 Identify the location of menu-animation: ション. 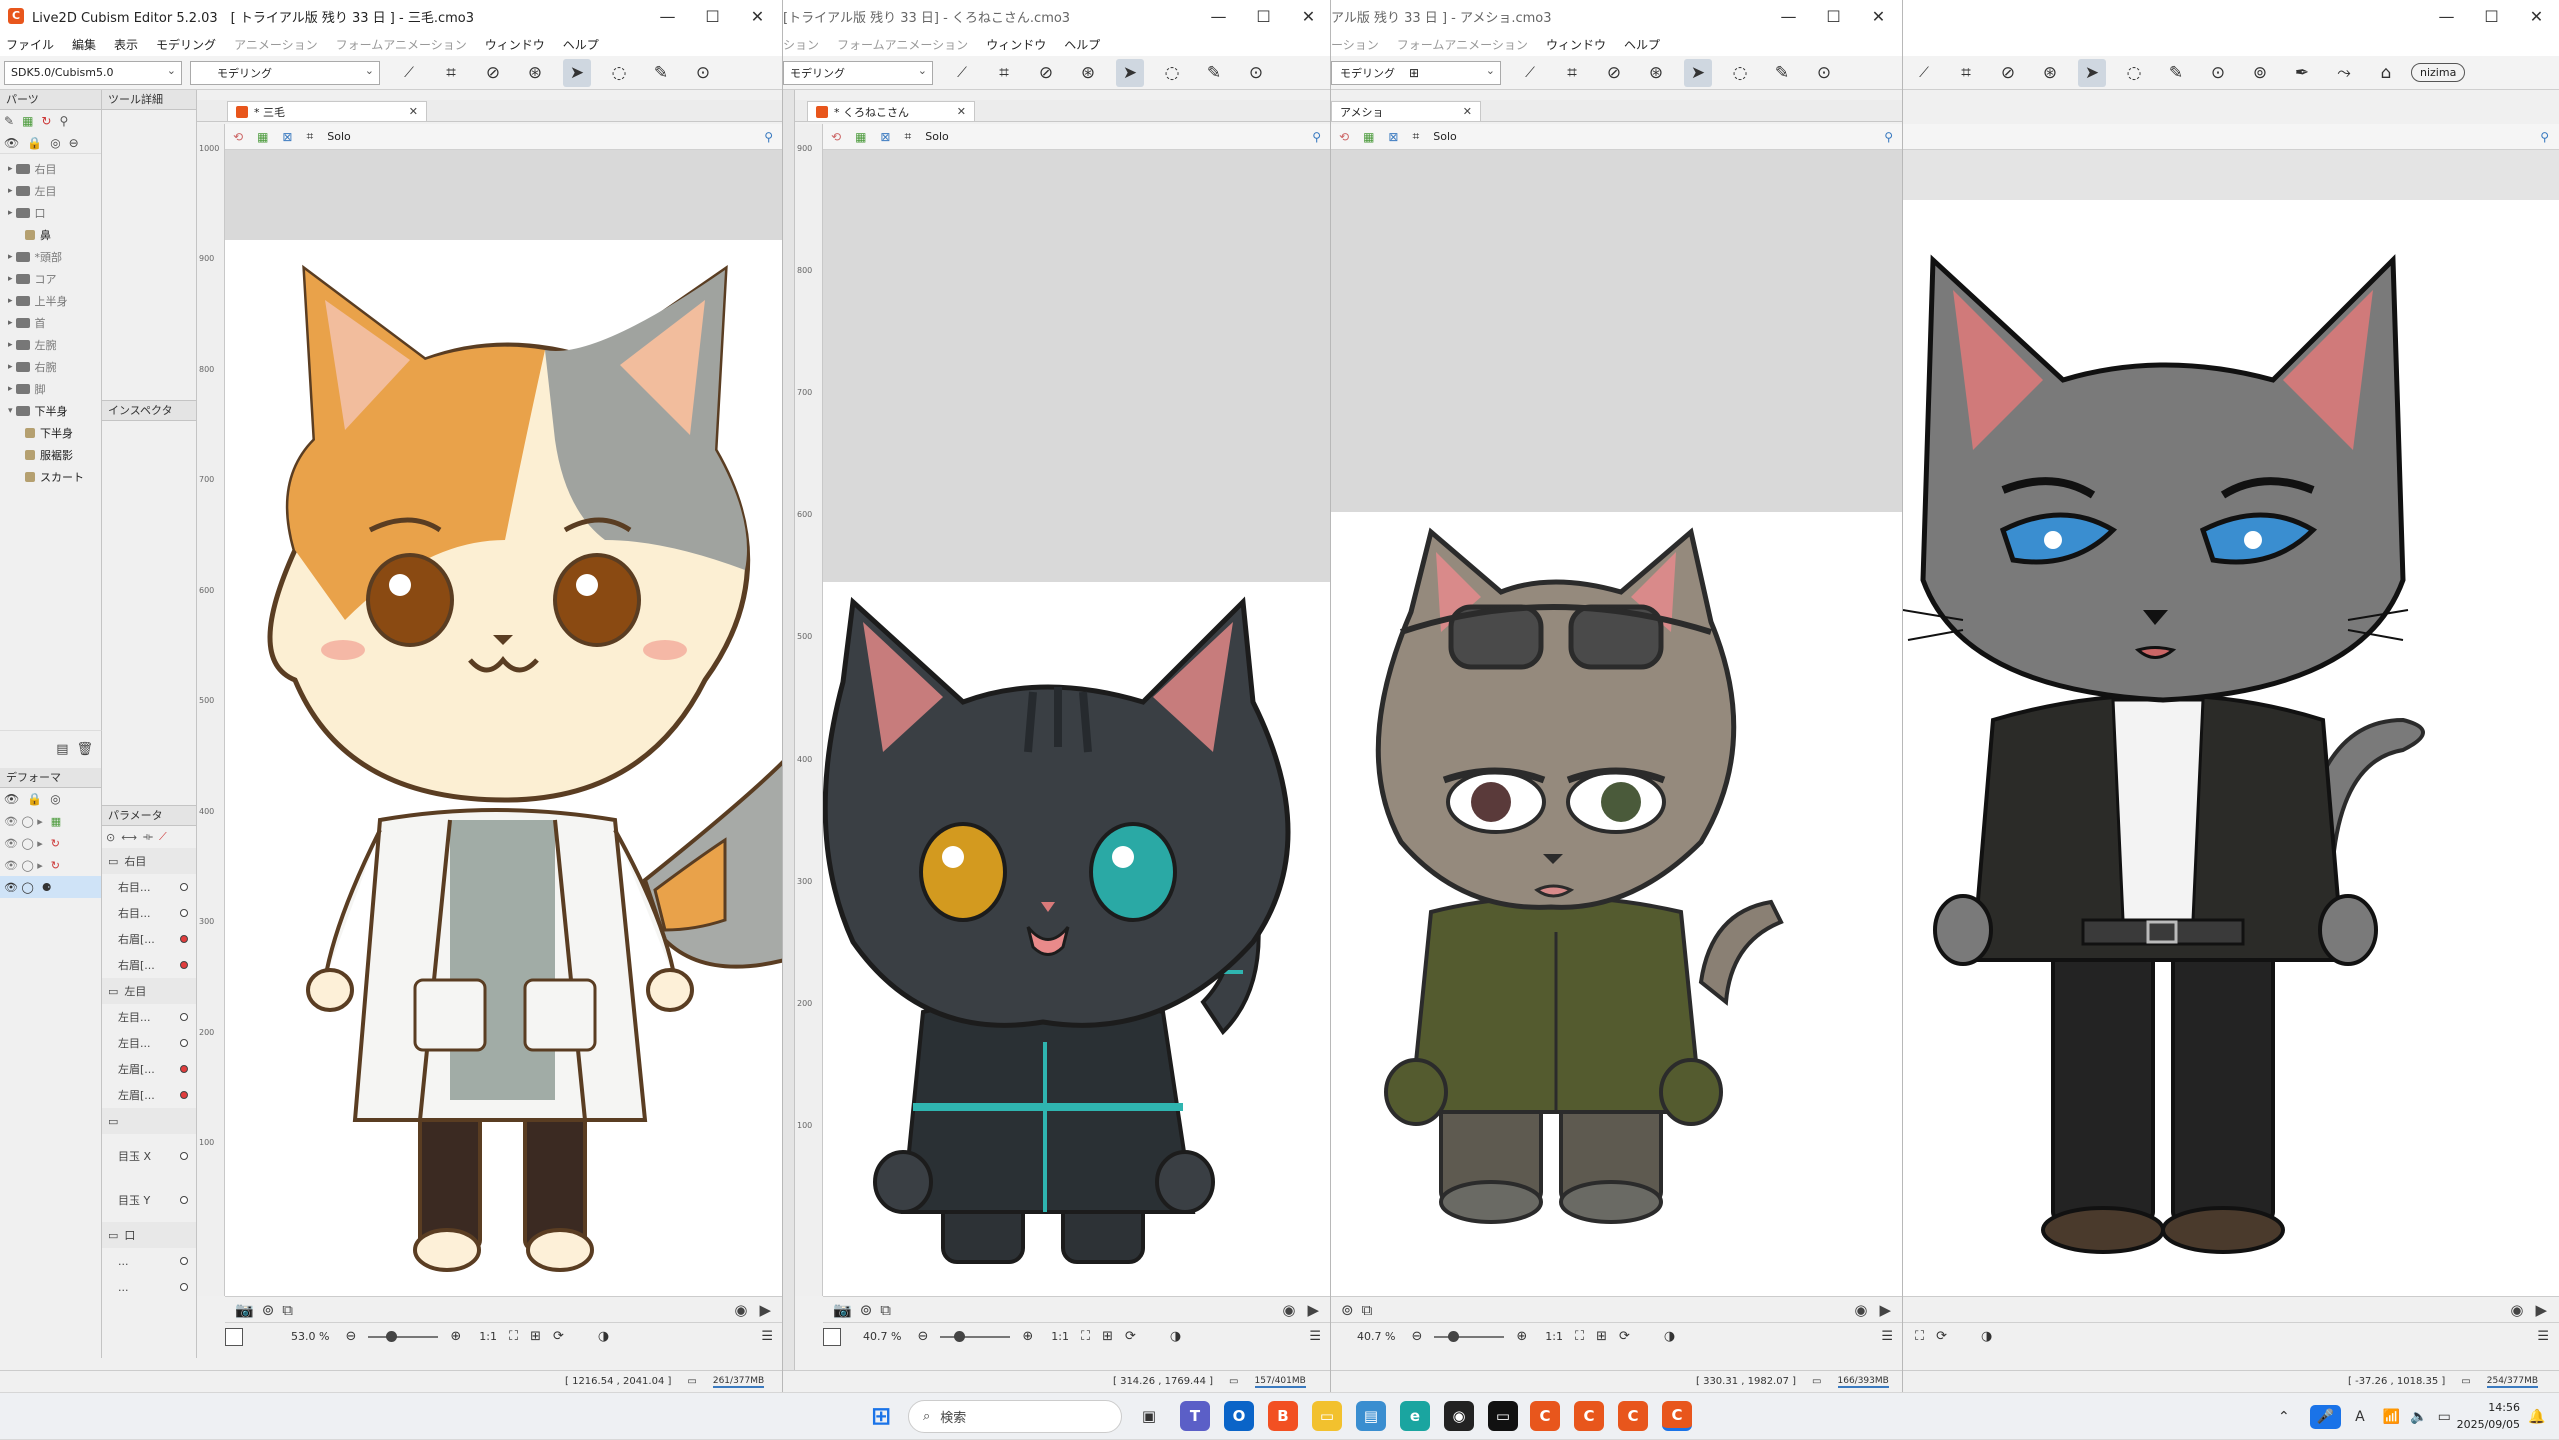
(801, 44).